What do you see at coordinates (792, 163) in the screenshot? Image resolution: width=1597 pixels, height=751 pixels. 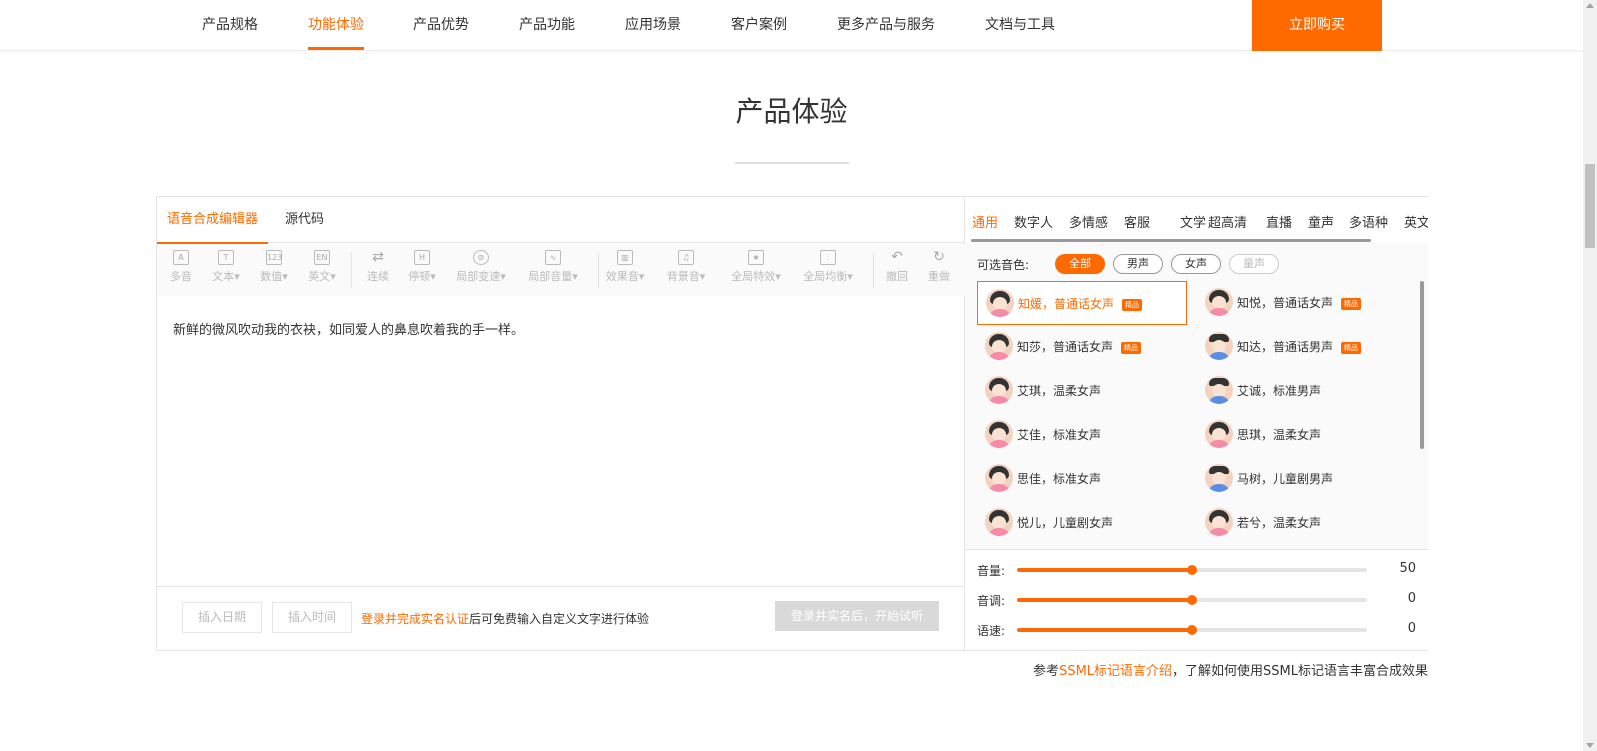 I see `title-divider` at bounding box center [792, 163].